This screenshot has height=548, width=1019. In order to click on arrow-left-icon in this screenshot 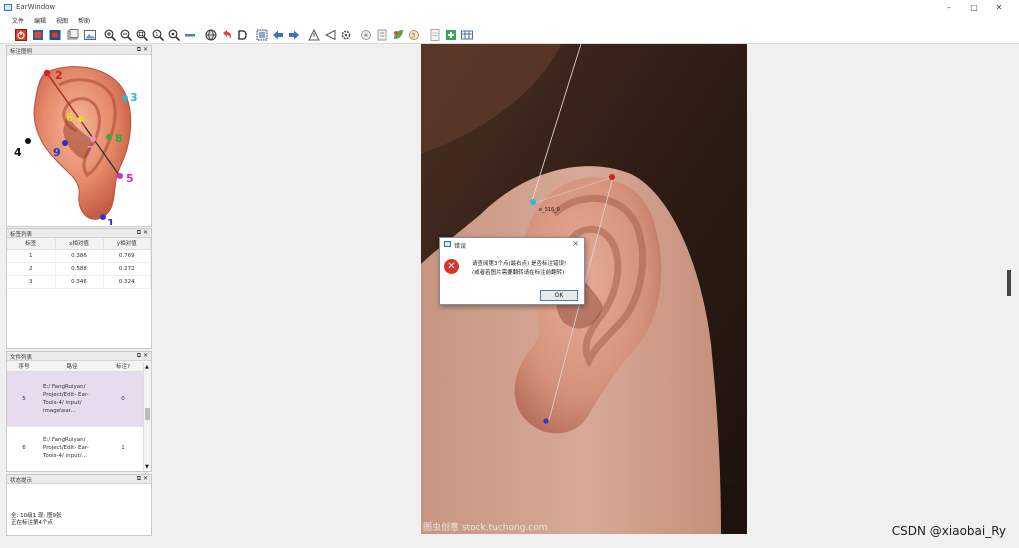, I will do `click(277, 34)`.